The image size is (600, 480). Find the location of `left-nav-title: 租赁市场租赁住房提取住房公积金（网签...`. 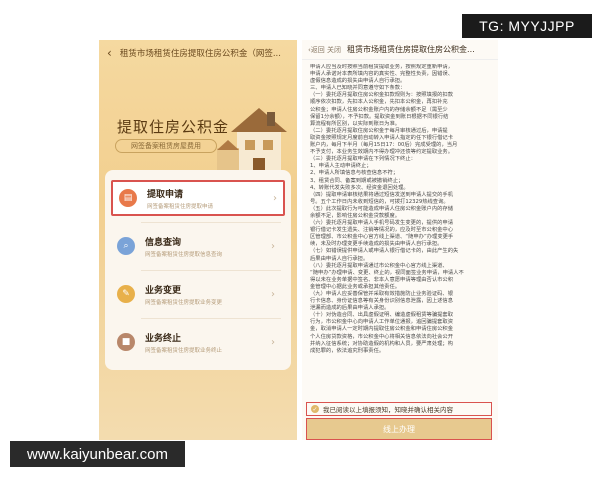

left-nav-title: 租赁市场租赁住房提取住房公积金（网签... is located at coordinates (200, 54).